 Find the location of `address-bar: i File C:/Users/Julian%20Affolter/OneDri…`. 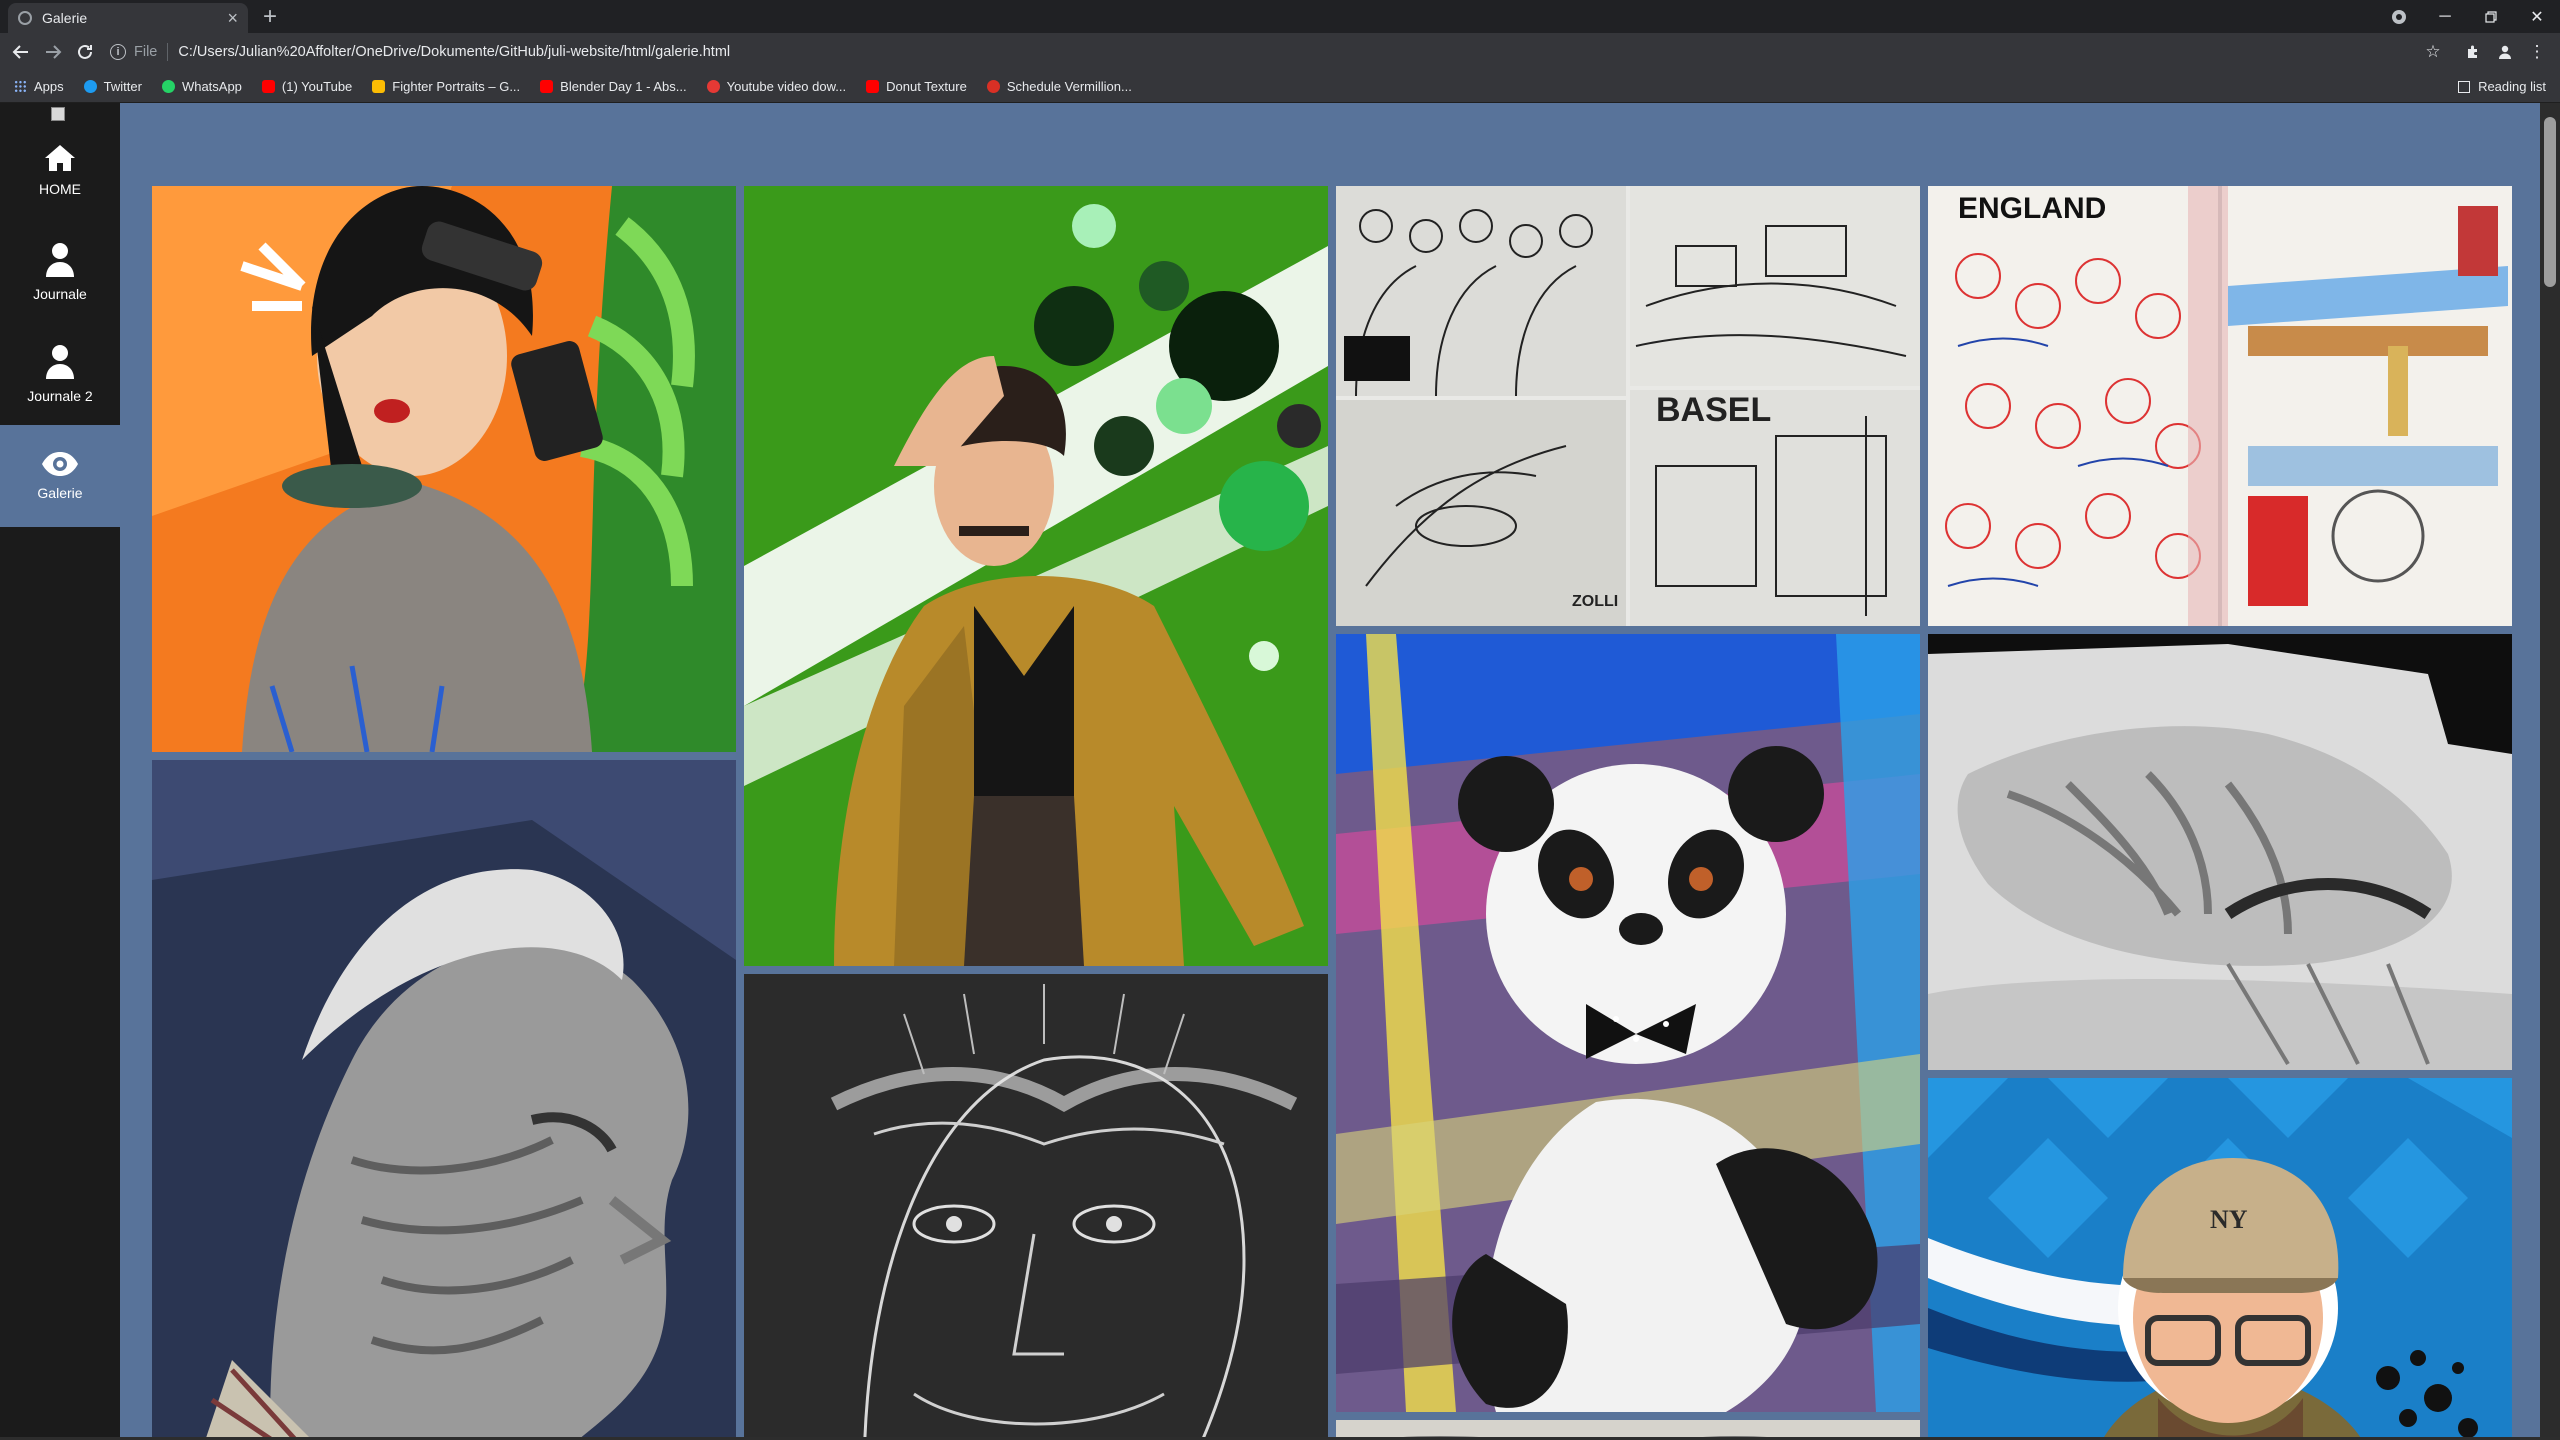

address-bar: i File C:/Users/Julian%20Affolter/OneDri… is located at coordinates (1260, 52).